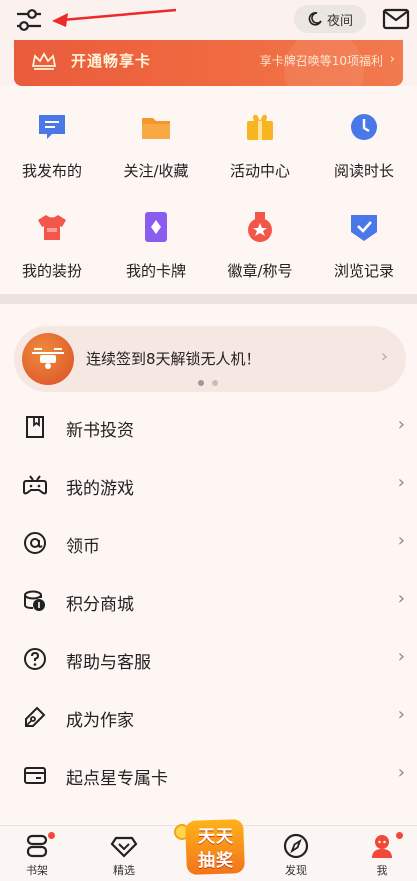 The width and height of the screenshot is (417, 881). I want to click on night-mode-button: 夜间, so click(330, 19).